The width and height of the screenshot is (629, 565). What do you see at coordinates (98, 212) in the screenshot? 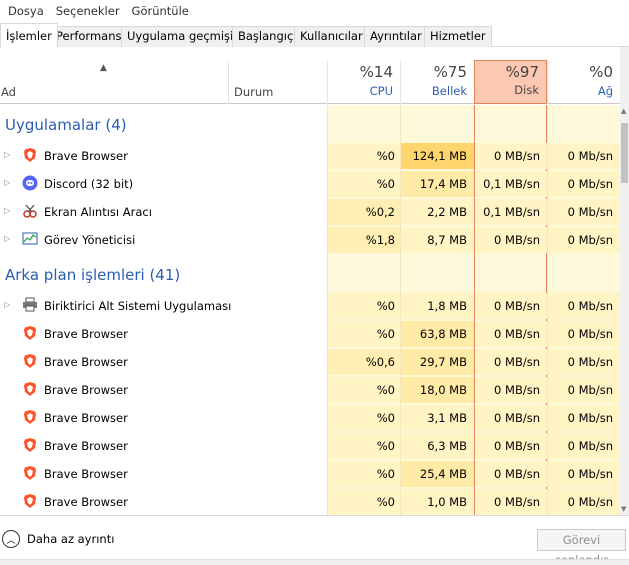
I see `process-name: Ekran Alıntısı Aracı` at bounding box center [98, 212].